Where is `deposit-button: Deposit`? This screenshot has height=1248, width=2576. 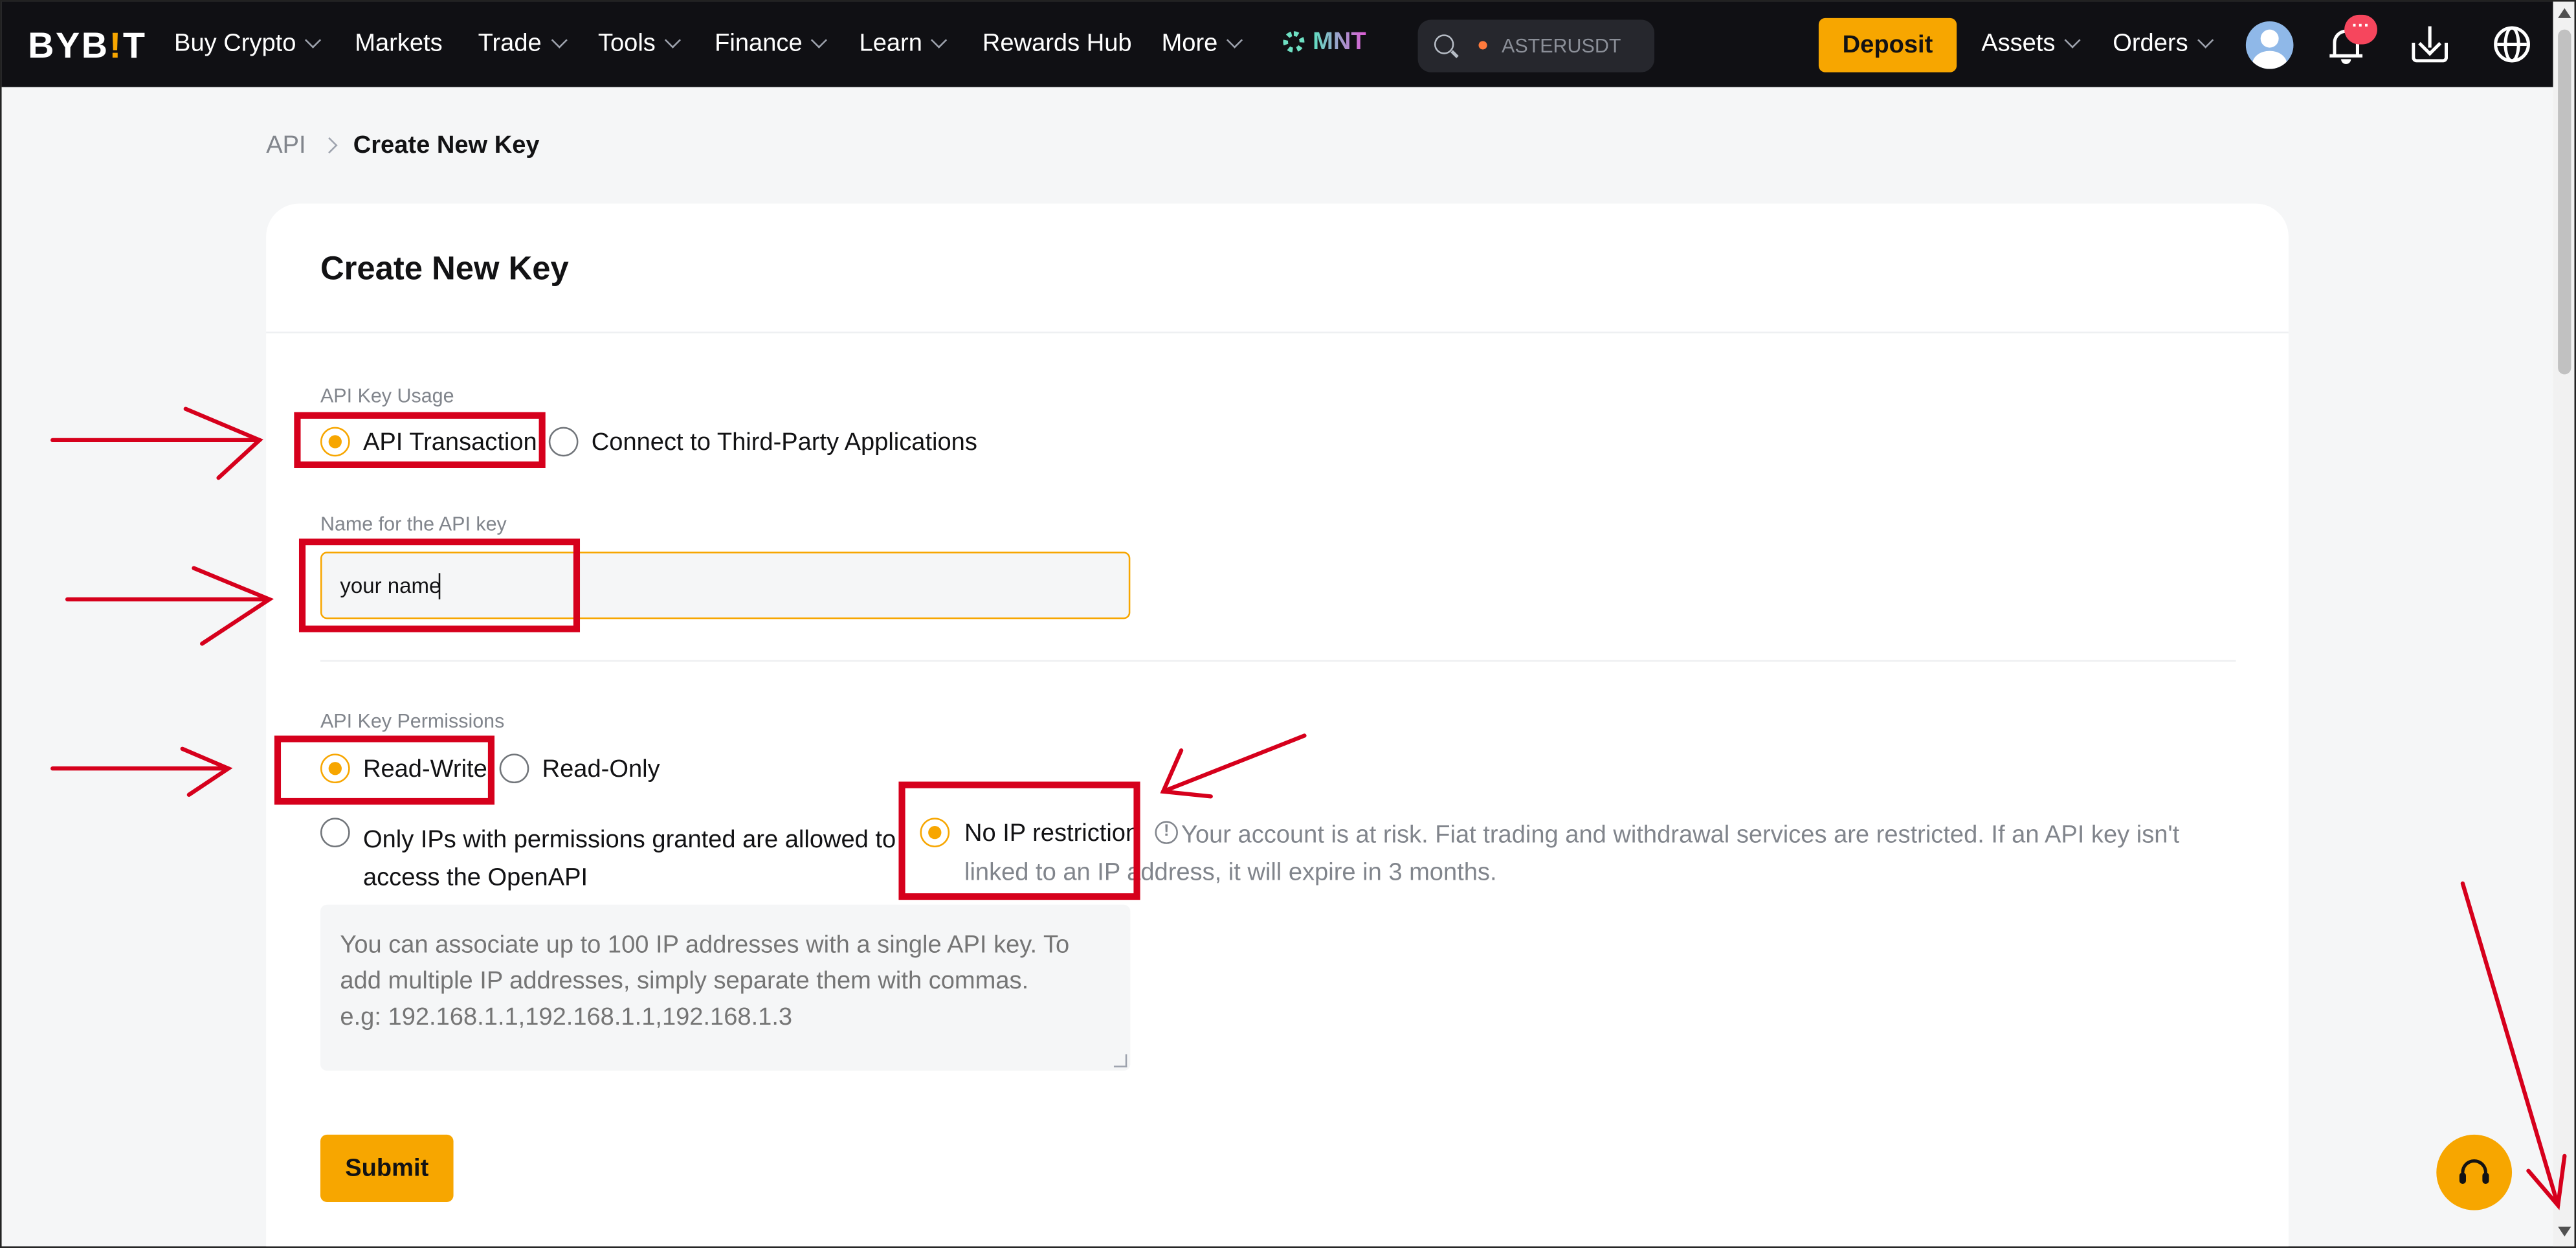
deposit-button: Deposit is located at coordinates (1887, 45).